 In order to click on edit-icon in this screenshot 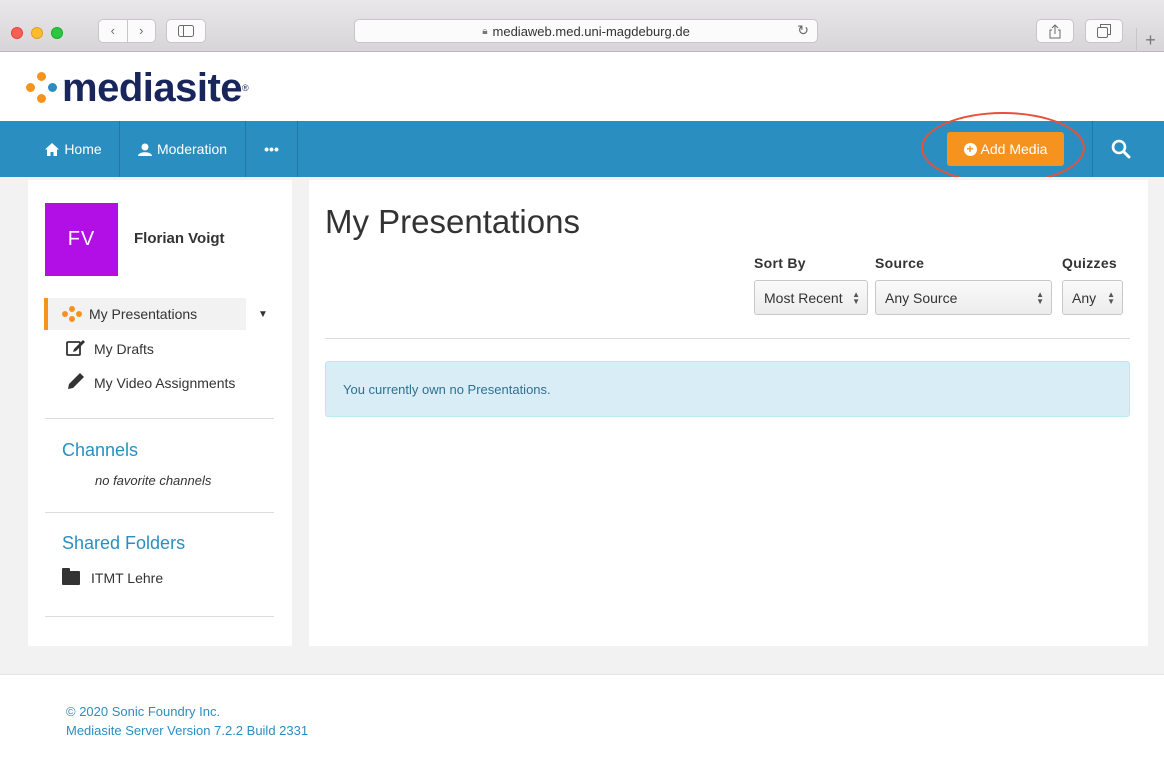, I will do `click(80, 349)`.